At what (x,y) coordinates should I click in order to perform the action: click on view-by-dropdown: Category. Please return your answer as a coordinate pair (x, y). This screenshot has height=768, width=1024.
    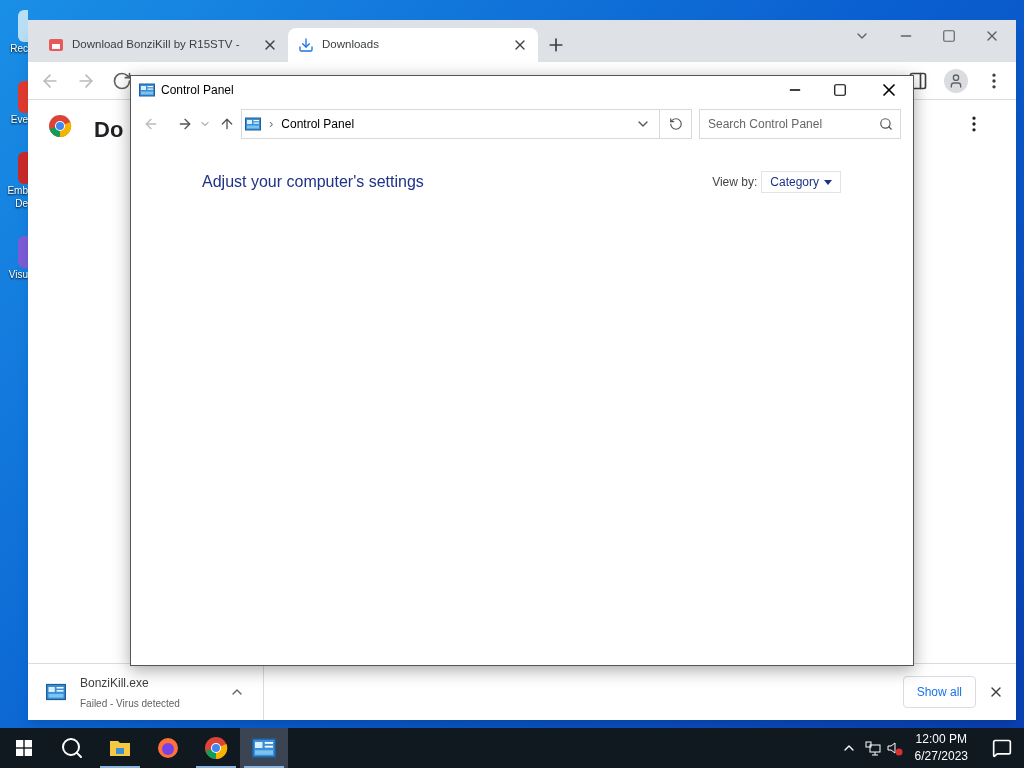
    Looking at the image, I should click on (801, 182).